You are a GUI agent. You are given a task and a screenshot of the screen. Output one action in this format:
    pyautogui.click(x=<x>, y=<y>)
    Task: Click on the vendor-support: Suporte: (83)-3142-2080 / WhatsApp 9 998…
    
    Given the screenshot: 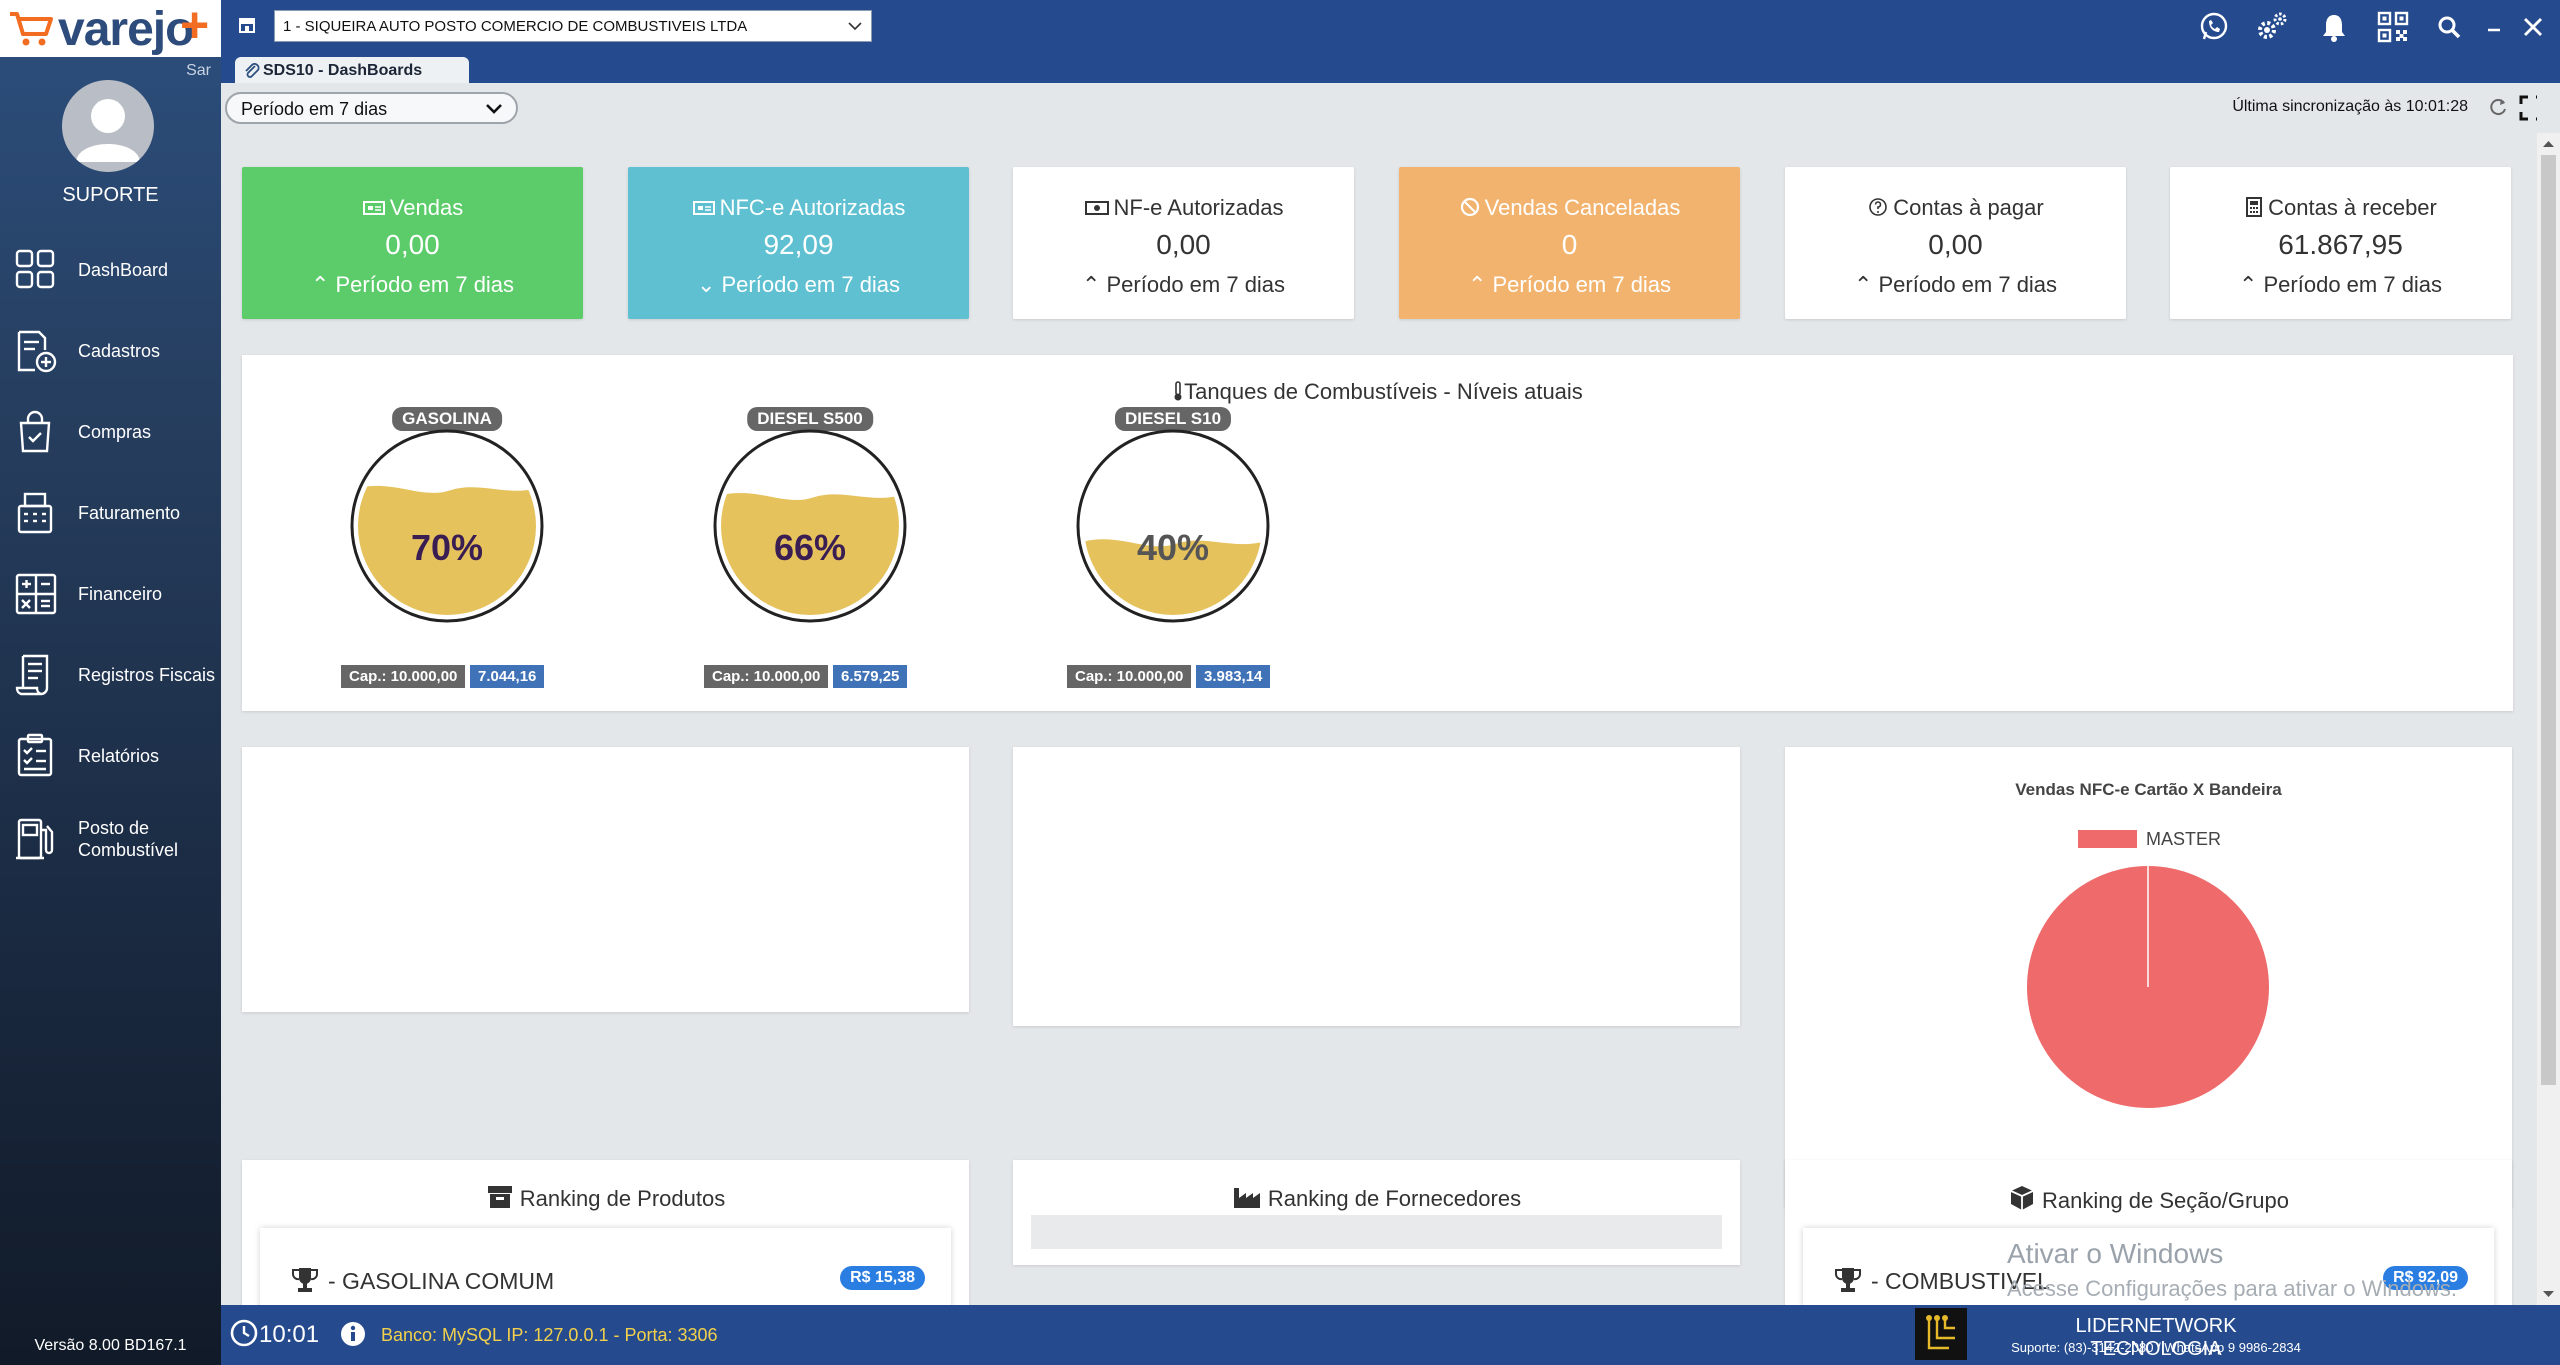 What is the action you would take?
    pyautogui.click(x=2156, y=1347)
    